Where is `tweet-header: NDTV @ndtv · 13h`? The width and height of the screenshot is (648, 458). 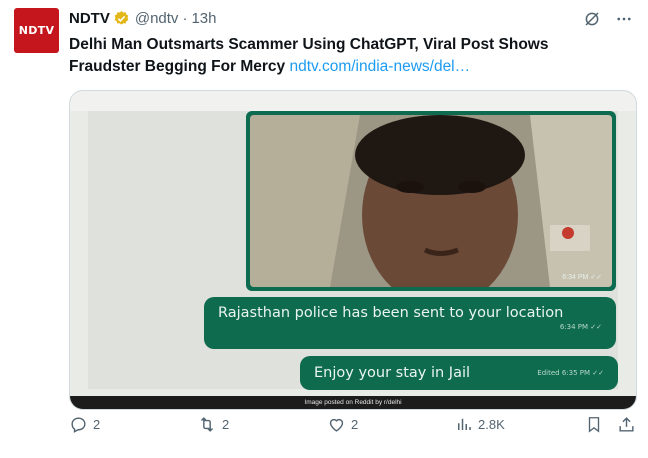 tweet-header: NDTV @ndtv · 13h is located at coordinates (142, 18).